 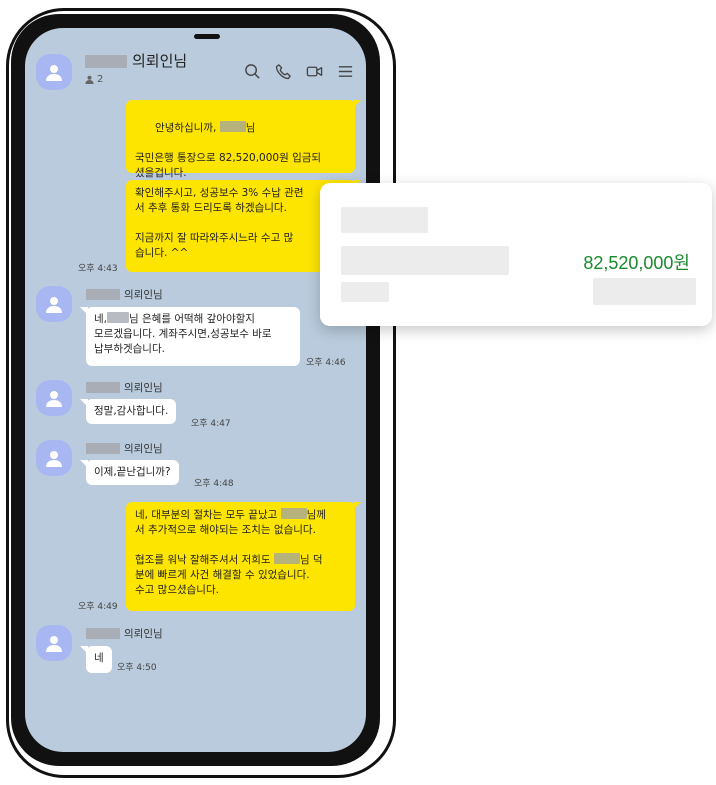 I want to click on message-text: 네, so click(x=99, y=658).